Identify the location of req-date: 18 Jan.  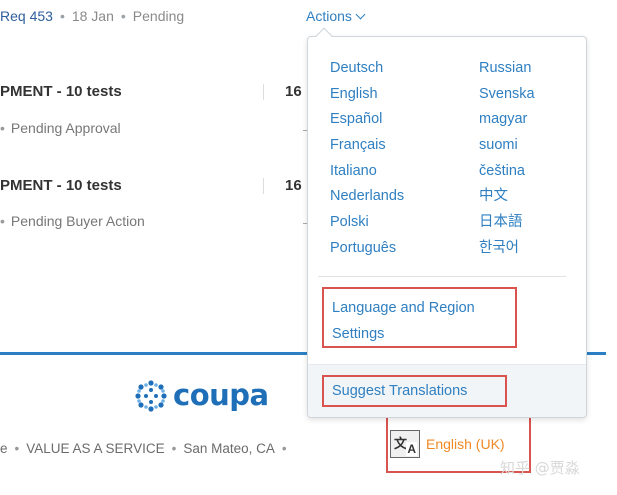
(92, 16).